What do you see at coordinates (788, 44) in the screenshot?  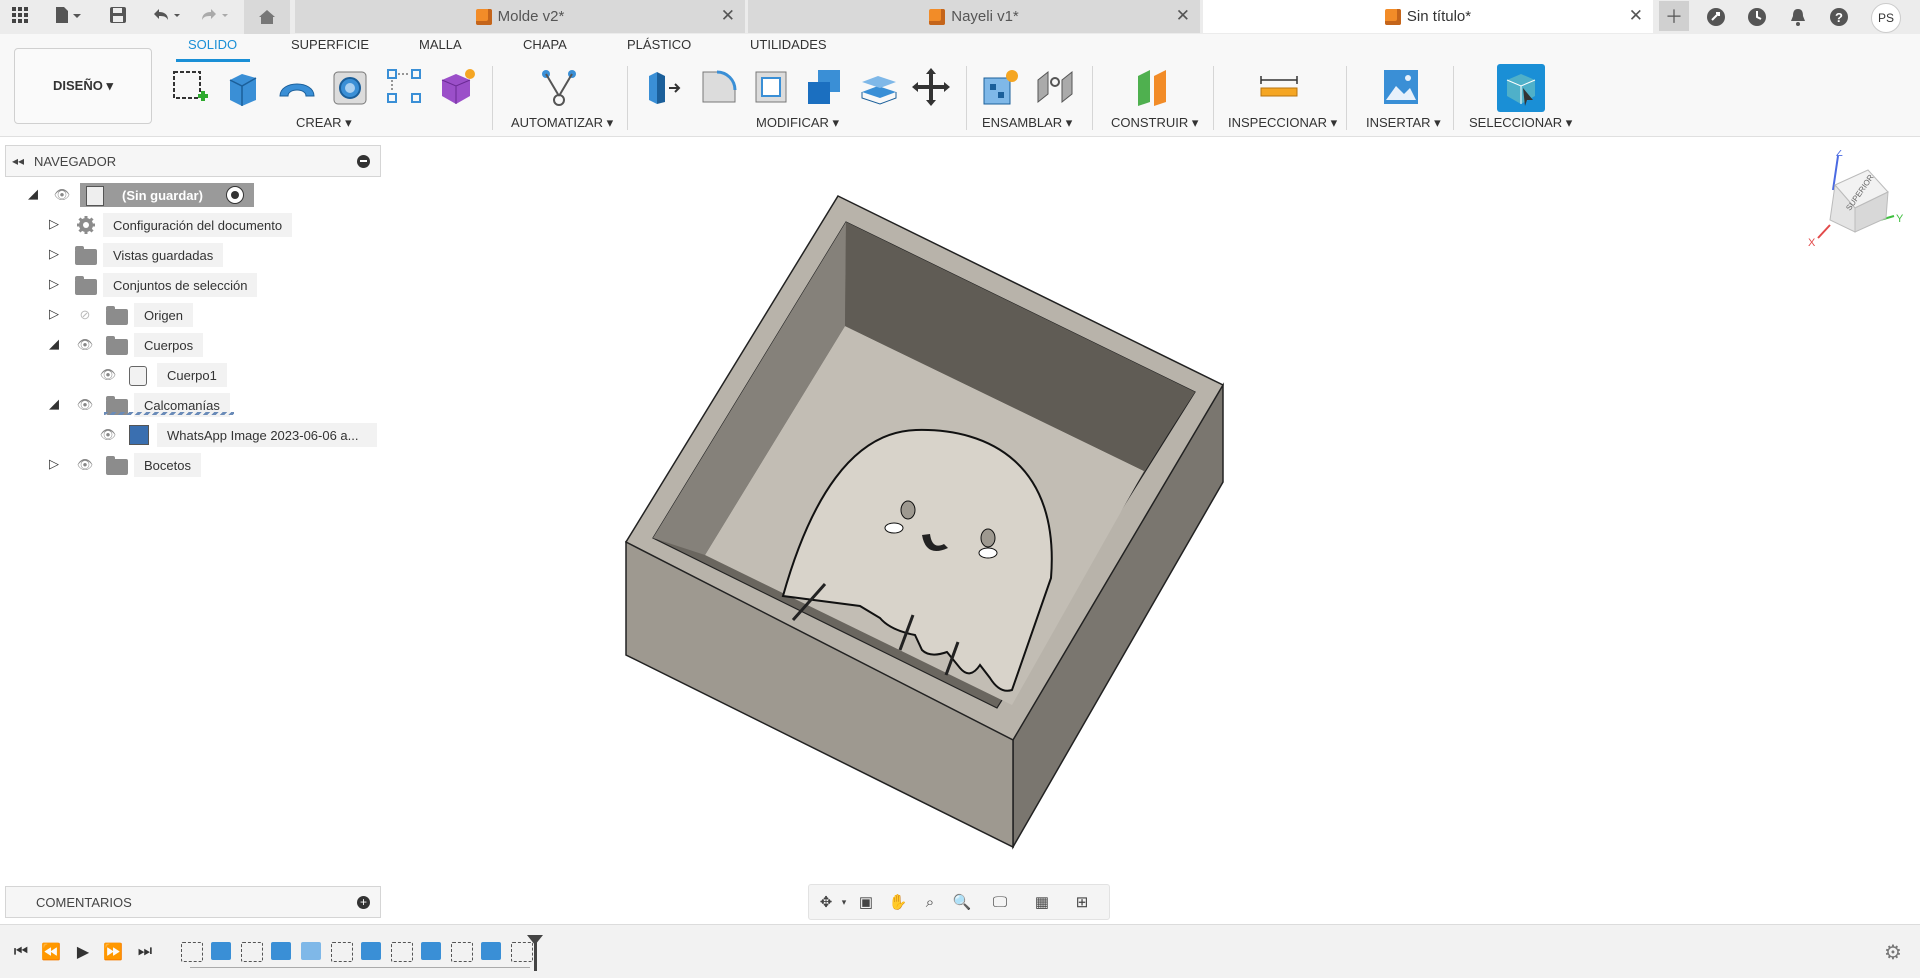 I see `tab-utilidades: UTILIDADES` at bounding box center [788, 44].